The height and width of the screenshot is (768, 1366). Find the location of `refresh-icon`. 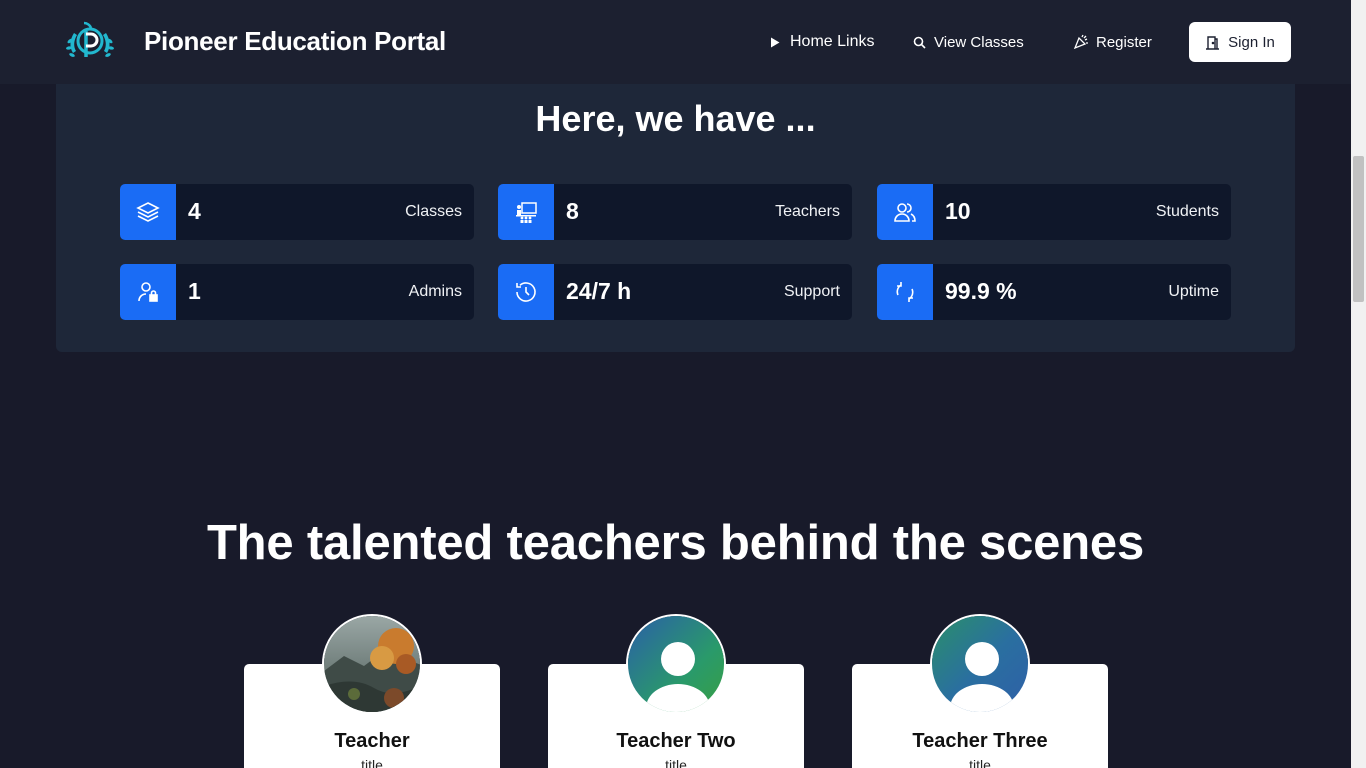

refresh-icon is located at coordinates (905, 292).